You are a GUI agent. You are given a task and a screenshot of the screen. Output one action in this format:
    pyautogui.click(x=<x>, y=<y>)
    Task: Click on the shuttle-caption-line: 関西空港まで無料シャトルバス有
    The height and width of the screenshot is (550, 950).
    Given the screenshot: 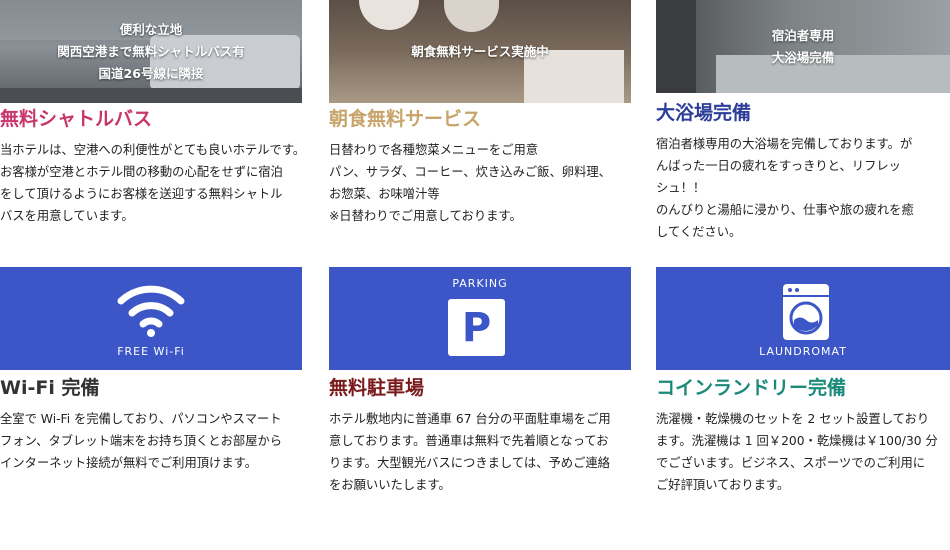 What is the action you would take?
    pyautogui.click(x=151, y=51)
    